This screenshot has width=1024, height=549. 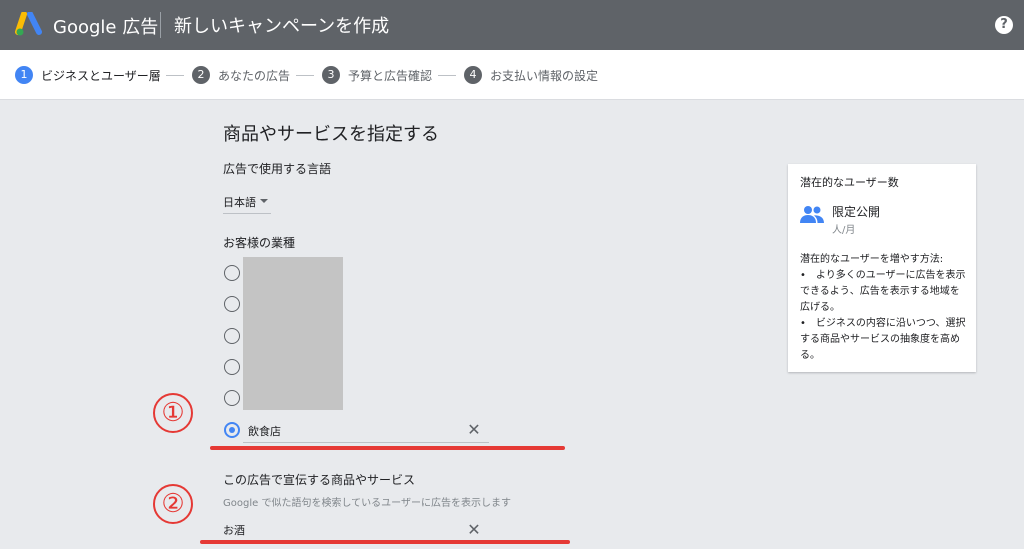 I want to click on language-select-value: 日本語, so click(x=239, y=202).